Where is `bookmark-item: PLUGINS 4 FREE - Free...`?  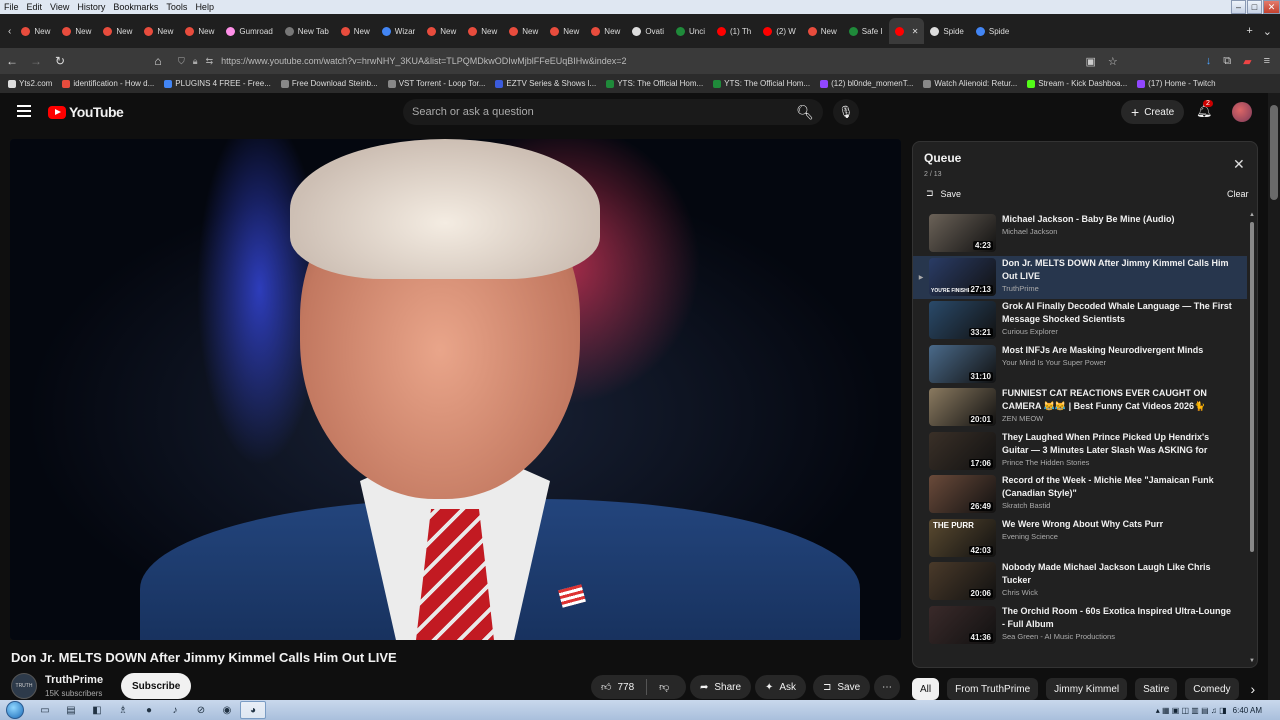 bookmark-item: PLUGINS 4 FREE - Free... is located at coordinates (217, 83).